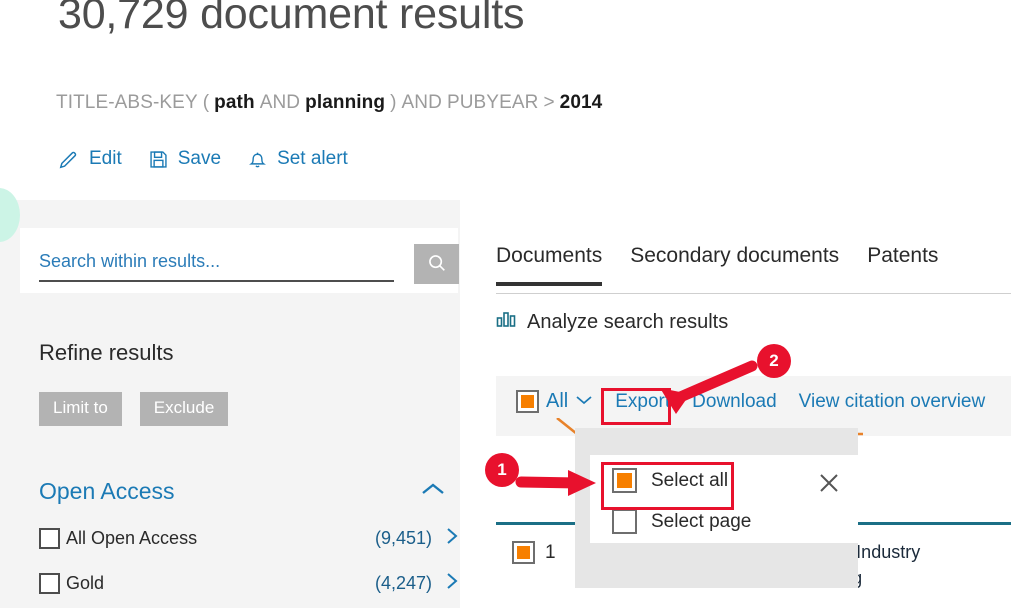  Describe the element at coordinates (433, 491) in the screenshot. I see `chevron-up-icon` at that location.